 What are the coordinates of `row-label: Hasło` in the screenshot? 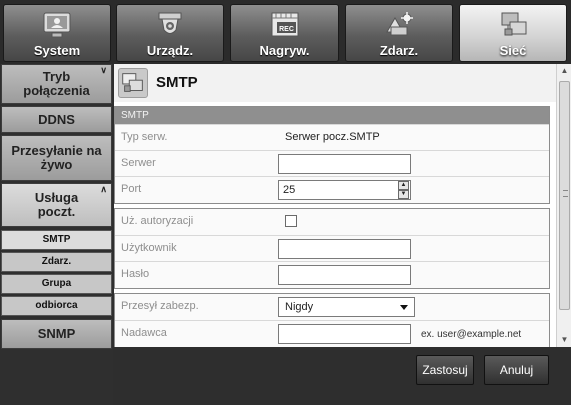 It's located at (135, 274).